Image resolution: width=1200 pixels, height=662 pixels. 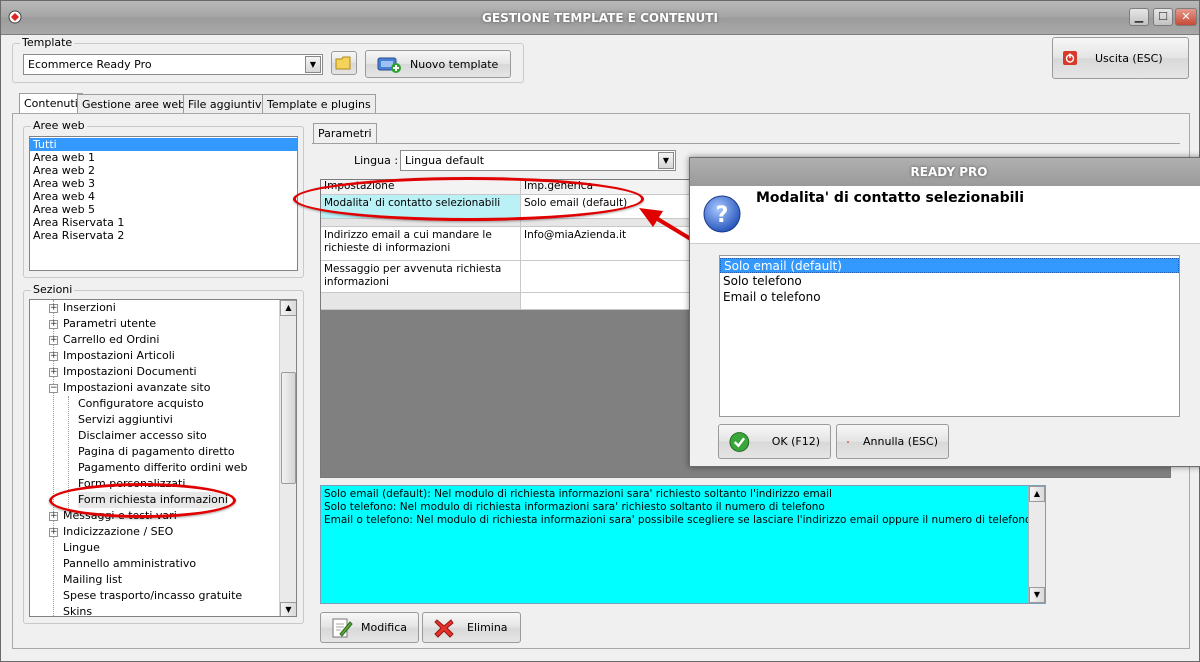 What do you see at coordinates (389, 65) in the screenshot?
I see `new-template-icon` at bounding box center [389, 65].